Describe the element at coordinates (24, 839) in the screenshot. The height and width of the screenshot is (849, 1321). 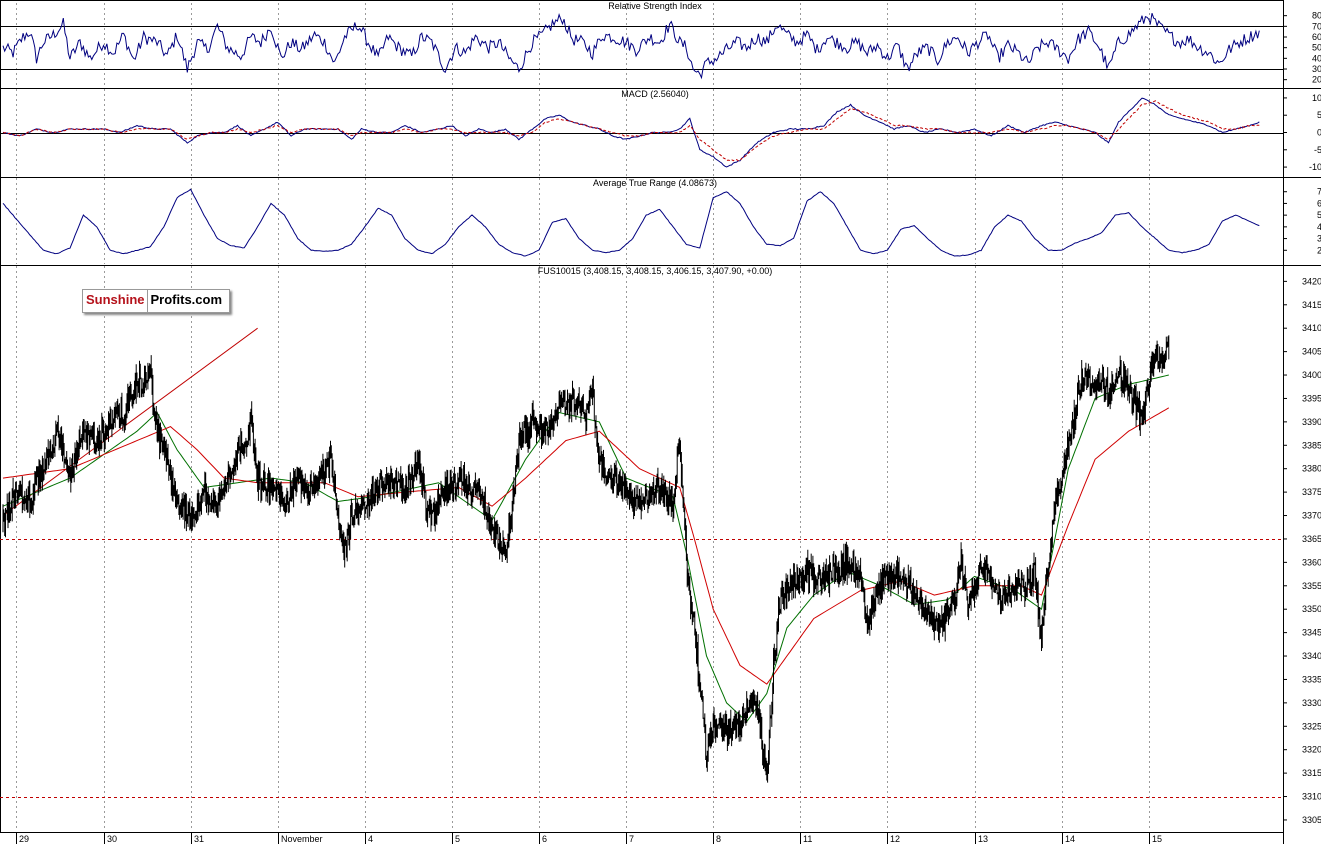
I see `x-tick-label: 29` at that location.